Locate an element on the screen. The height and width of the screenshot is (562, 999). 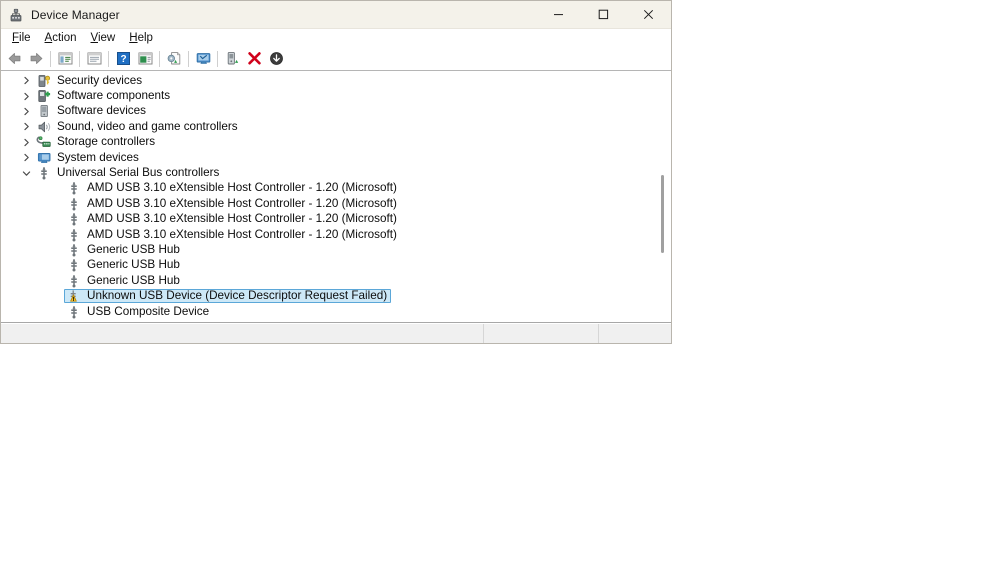
enable-device-button is located at coordinates (232, 59).